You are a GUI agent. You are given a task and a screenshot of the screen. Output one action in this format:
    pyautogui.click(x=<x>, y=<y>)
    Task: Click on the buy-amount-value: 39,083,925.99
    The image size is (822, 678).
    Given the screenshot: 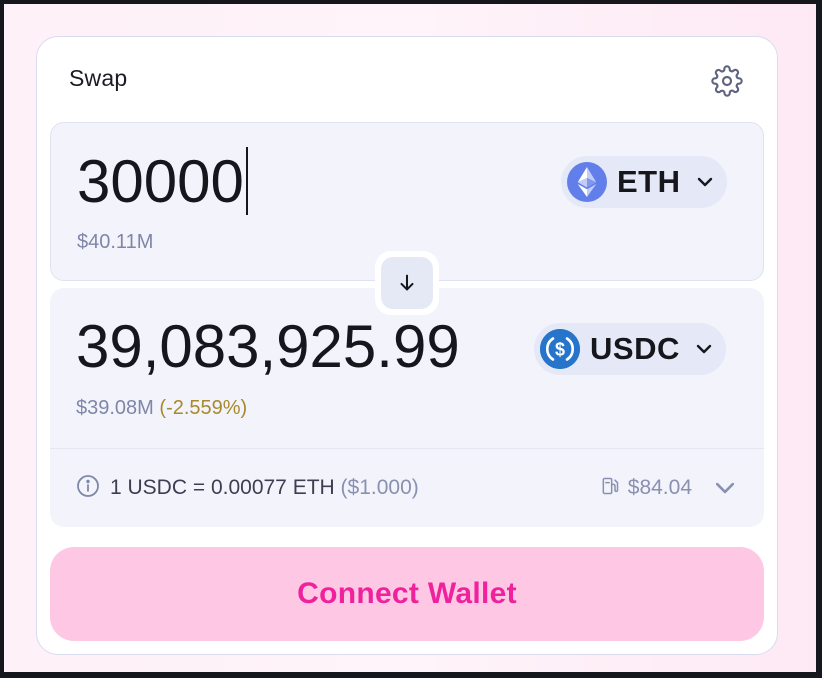 What is the action you would take?
    pyautogui.click(x=268, y=346)
    